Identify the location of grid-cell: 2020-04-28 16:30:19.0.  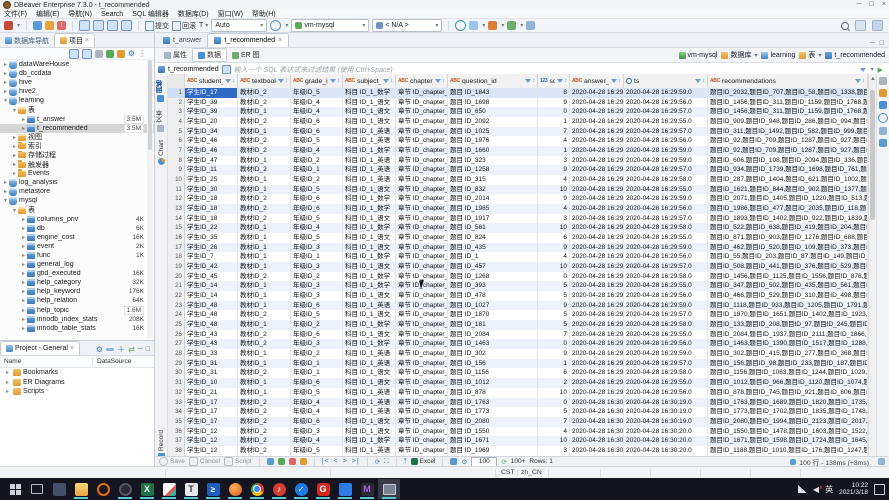
(666, 402).